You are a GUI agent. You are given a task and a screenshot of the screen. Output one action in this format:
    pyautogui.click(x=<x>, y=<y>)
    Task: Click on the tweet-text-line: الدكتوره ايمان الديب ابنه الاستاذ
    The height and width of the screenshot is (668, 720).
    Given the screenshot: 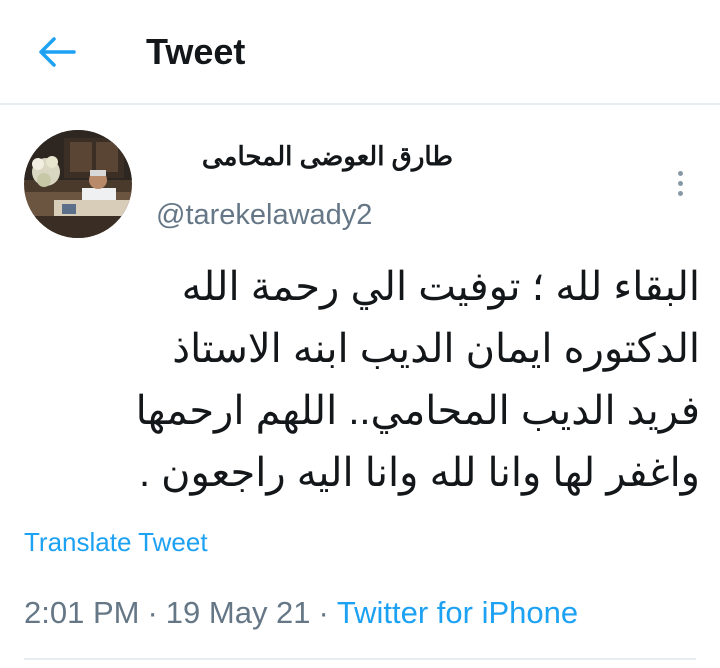 What is the action you would take?
    pyautogui.click(x=436, y=349)
    